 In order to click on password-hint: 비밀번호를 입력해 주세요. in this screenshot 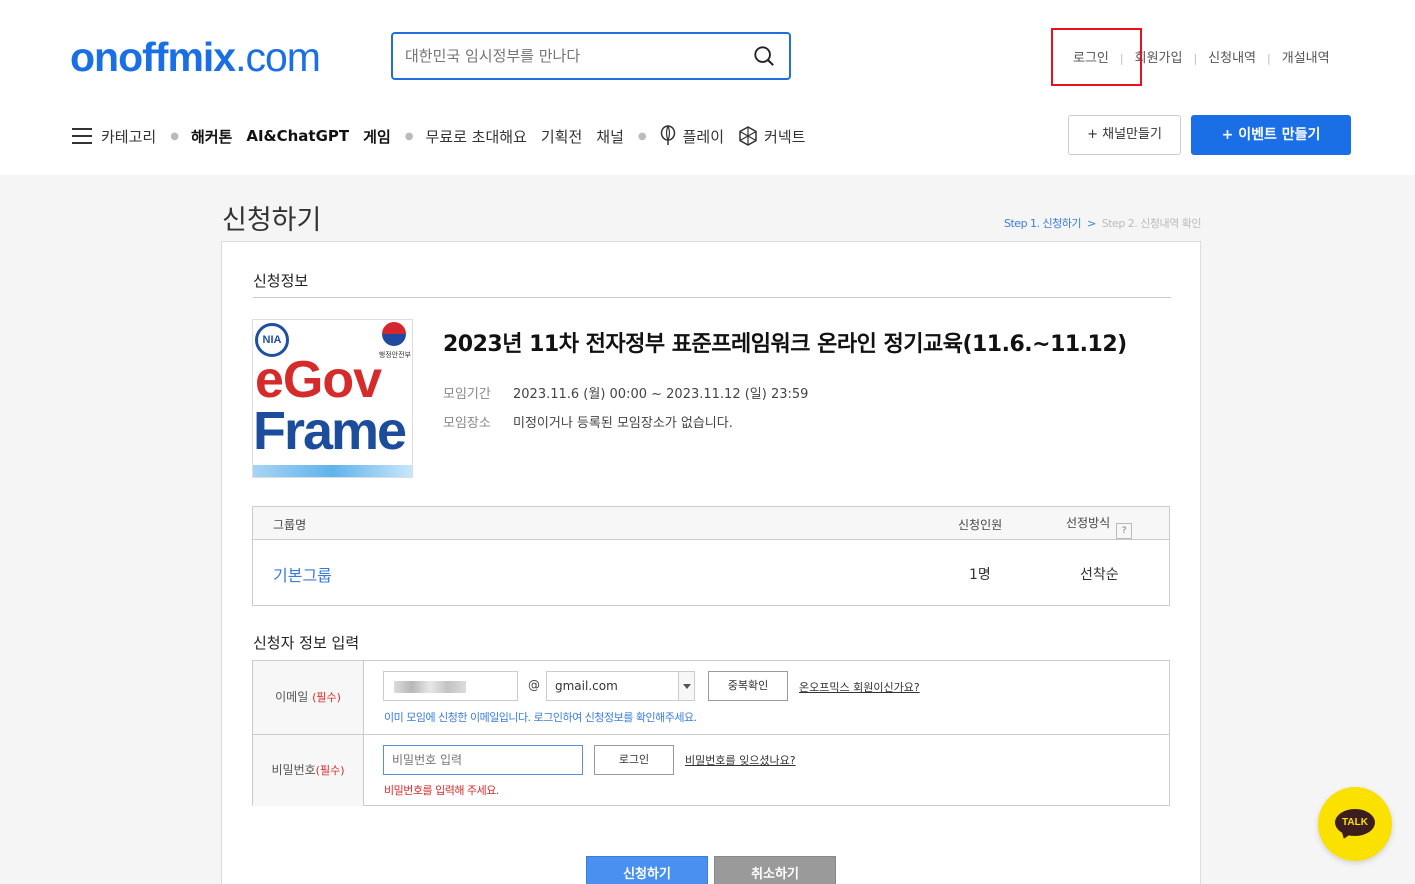, I will do `click(441, 790)`.